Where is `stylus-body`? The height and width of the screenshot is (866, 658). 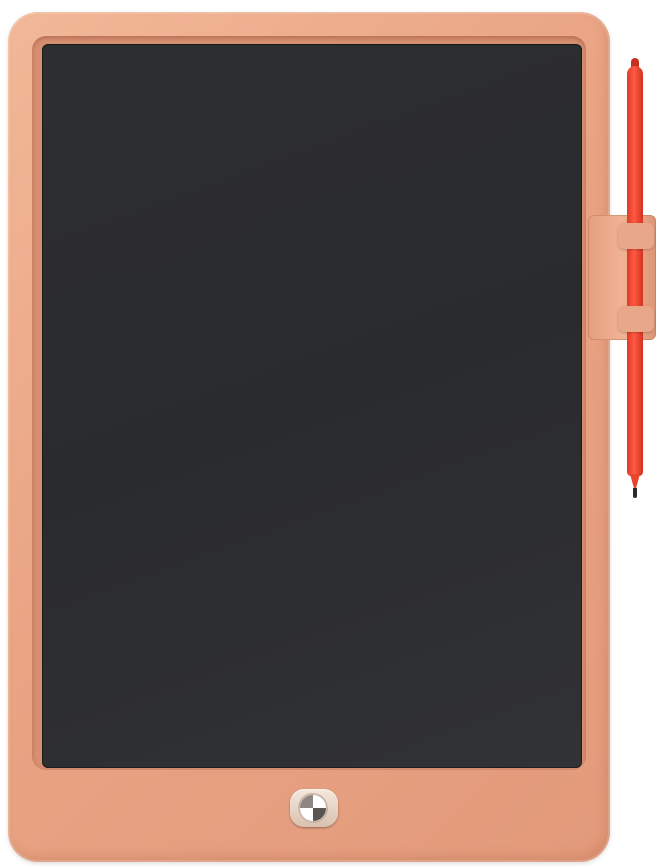 stylus-body is located at coordinates (635, 271).